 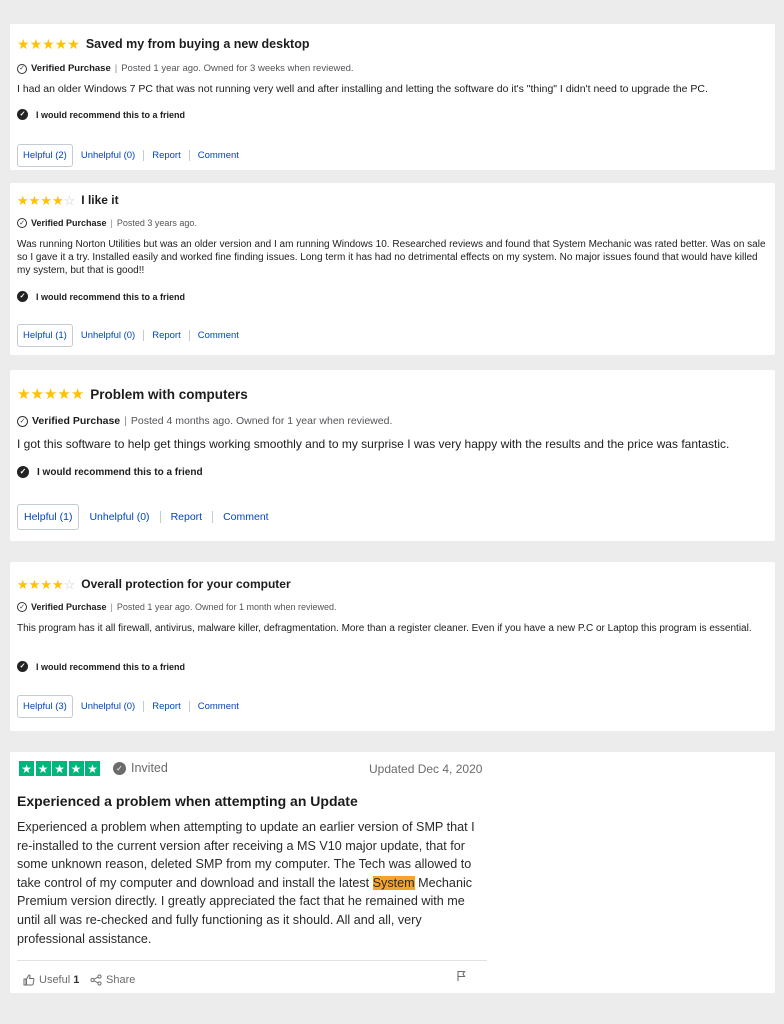 I want to click on flag-icon, so click(x=461, y=976).